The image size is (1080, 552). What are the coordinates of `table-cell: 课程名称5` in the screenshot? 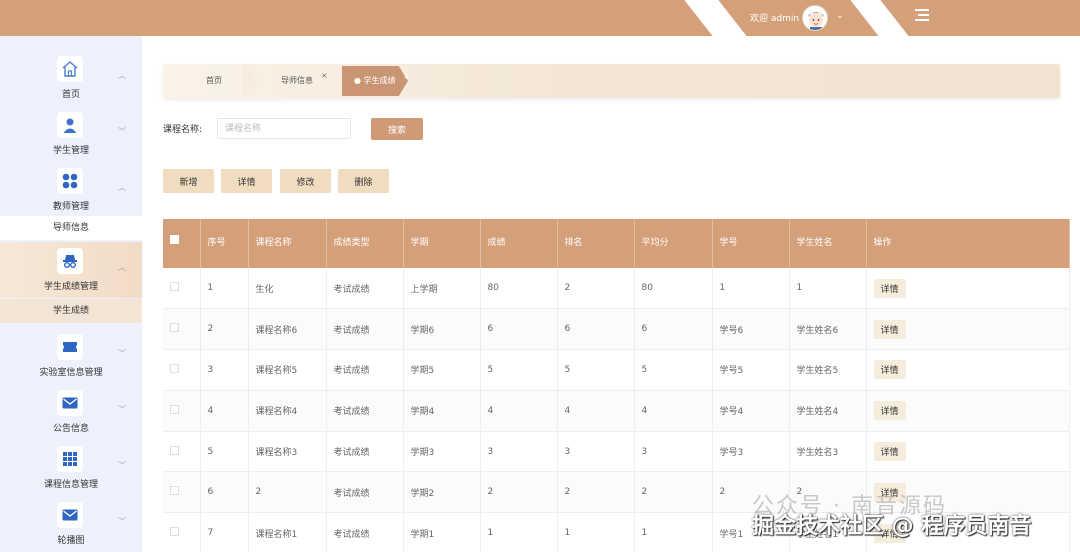 It's located at (287, 370).